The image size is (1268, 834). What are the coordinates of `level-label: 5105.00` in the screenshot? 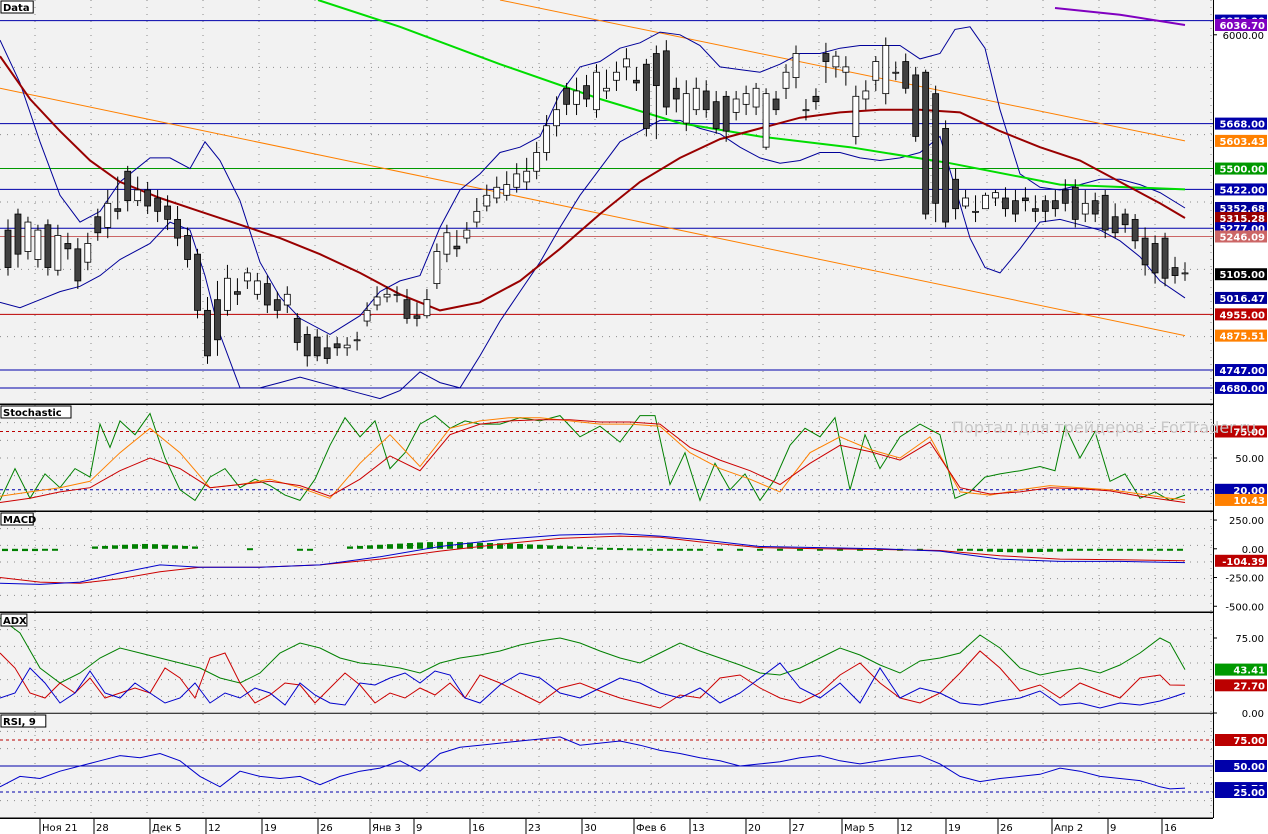 It's located at (1242, 275).